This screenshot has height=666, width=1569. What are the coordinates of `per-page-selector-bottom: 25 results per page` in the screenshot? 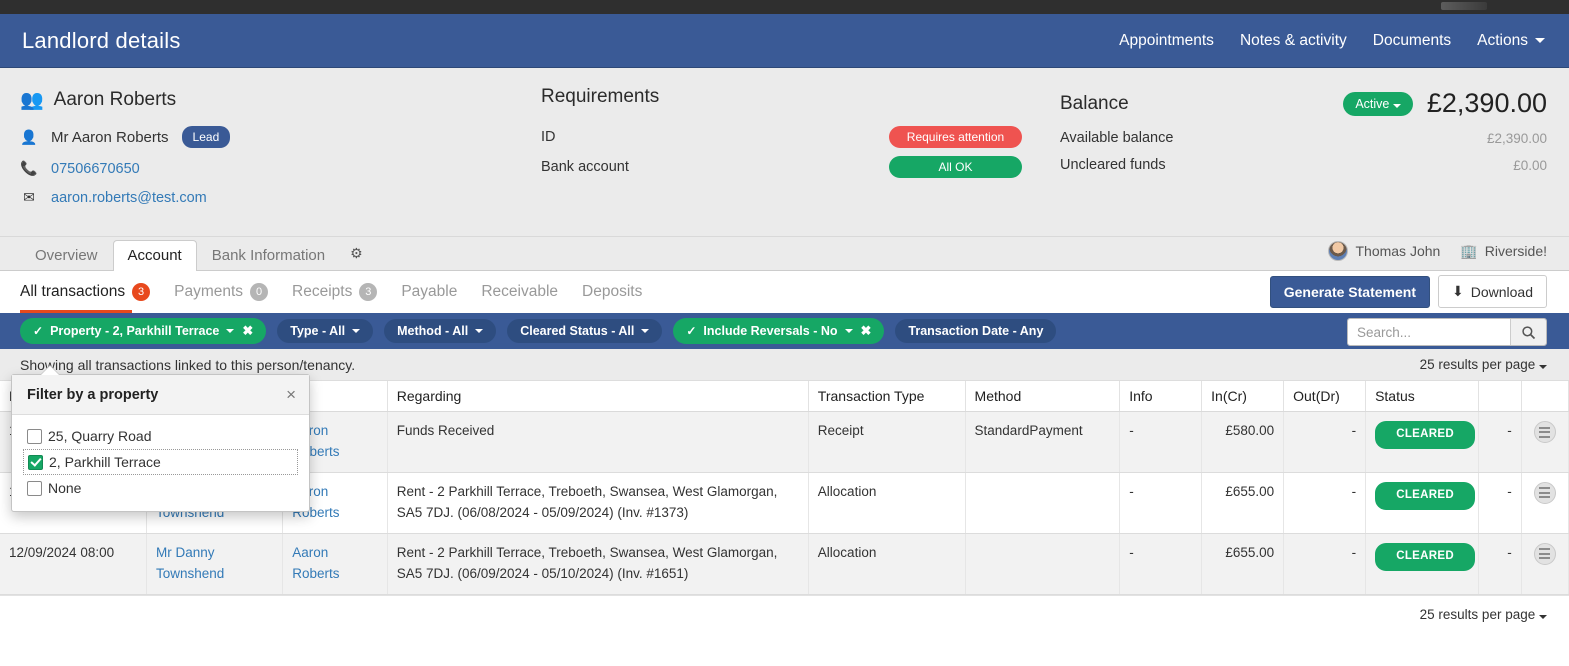 It's located at (1483, 614).